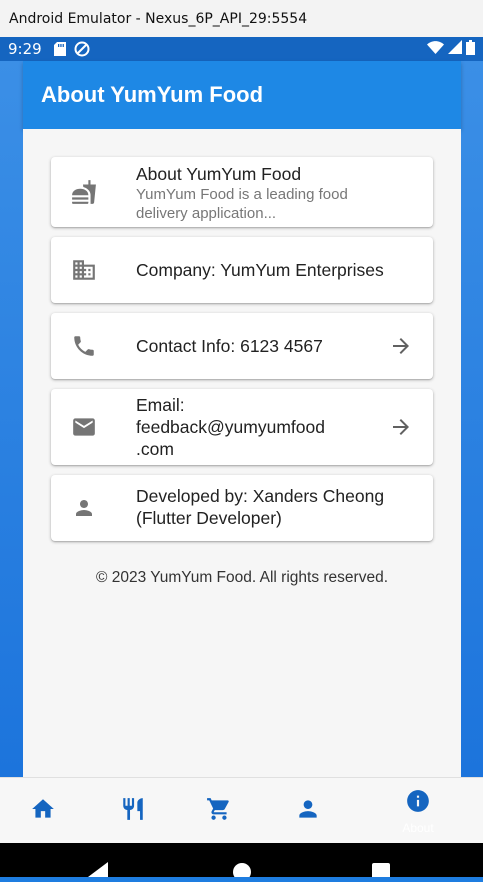 The height and width of the screenshot is (882, 483). What do you see at coordinates (381, 872) in the screenshot?
I see `recents-icon` at bounding box center [381, 872].